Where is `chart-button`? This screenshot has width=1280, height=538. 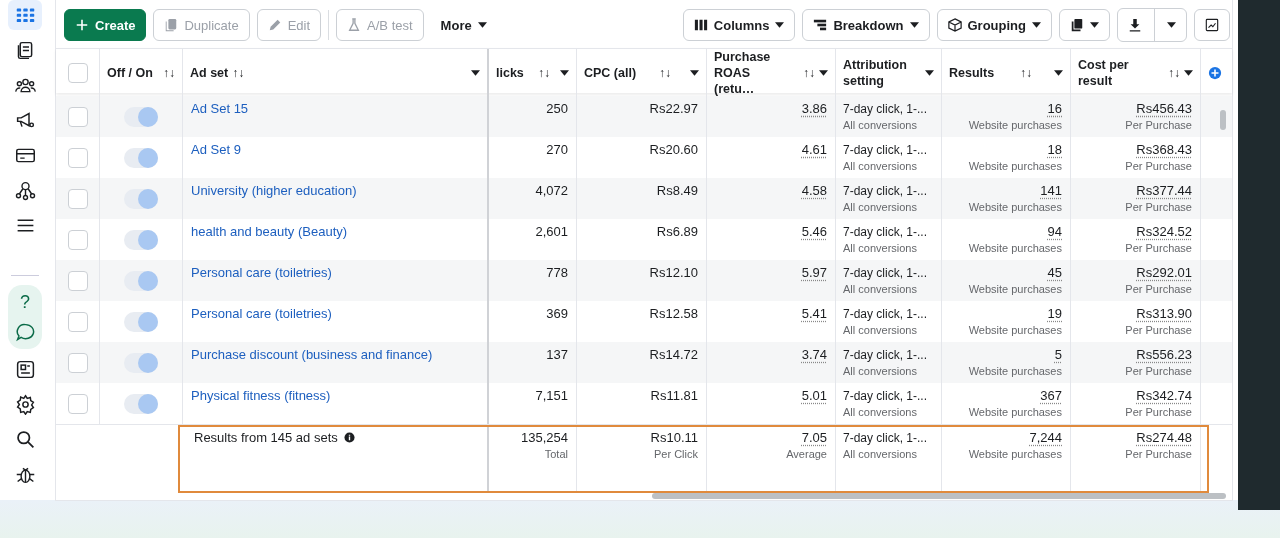 chart-button is located at coordinates (1212, 25).